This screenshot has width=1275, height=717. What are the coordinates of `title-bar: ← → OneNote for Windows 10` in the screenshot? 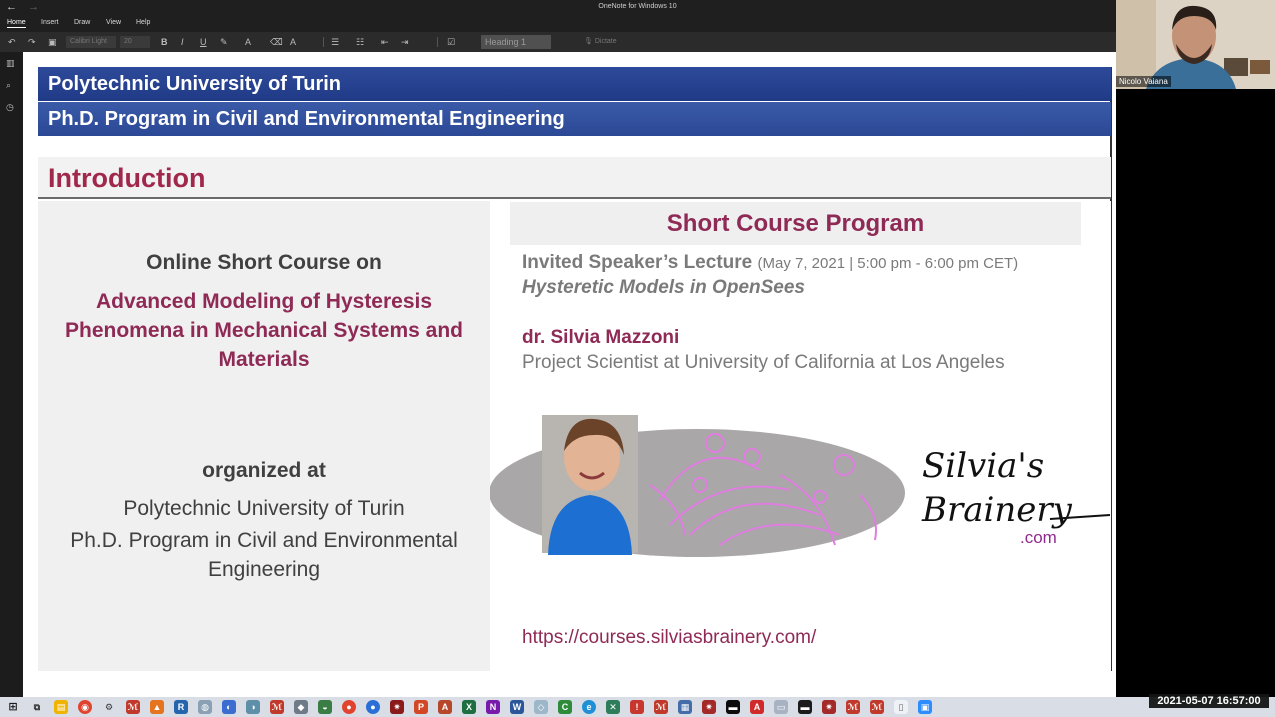 It's located at (558, 8).